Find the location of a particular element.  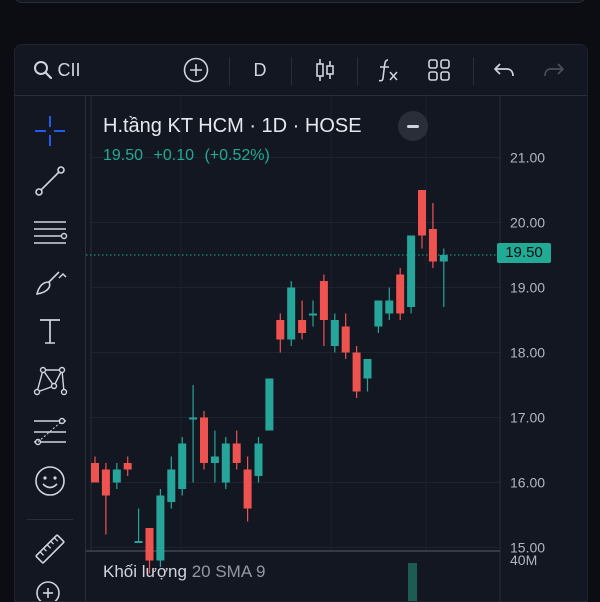

candles-icon is located at coordinates (325, 70).